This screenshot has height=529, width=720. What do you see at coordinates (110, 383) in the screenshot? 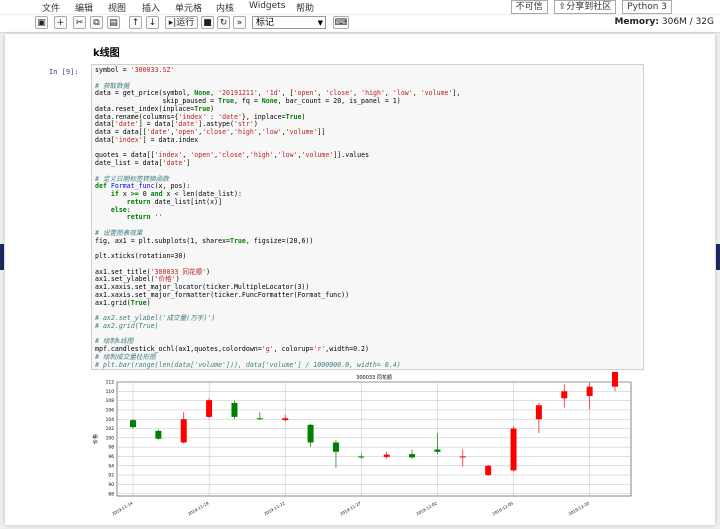
I see `y-tick-label: 112` at bounding box center [110, 383].